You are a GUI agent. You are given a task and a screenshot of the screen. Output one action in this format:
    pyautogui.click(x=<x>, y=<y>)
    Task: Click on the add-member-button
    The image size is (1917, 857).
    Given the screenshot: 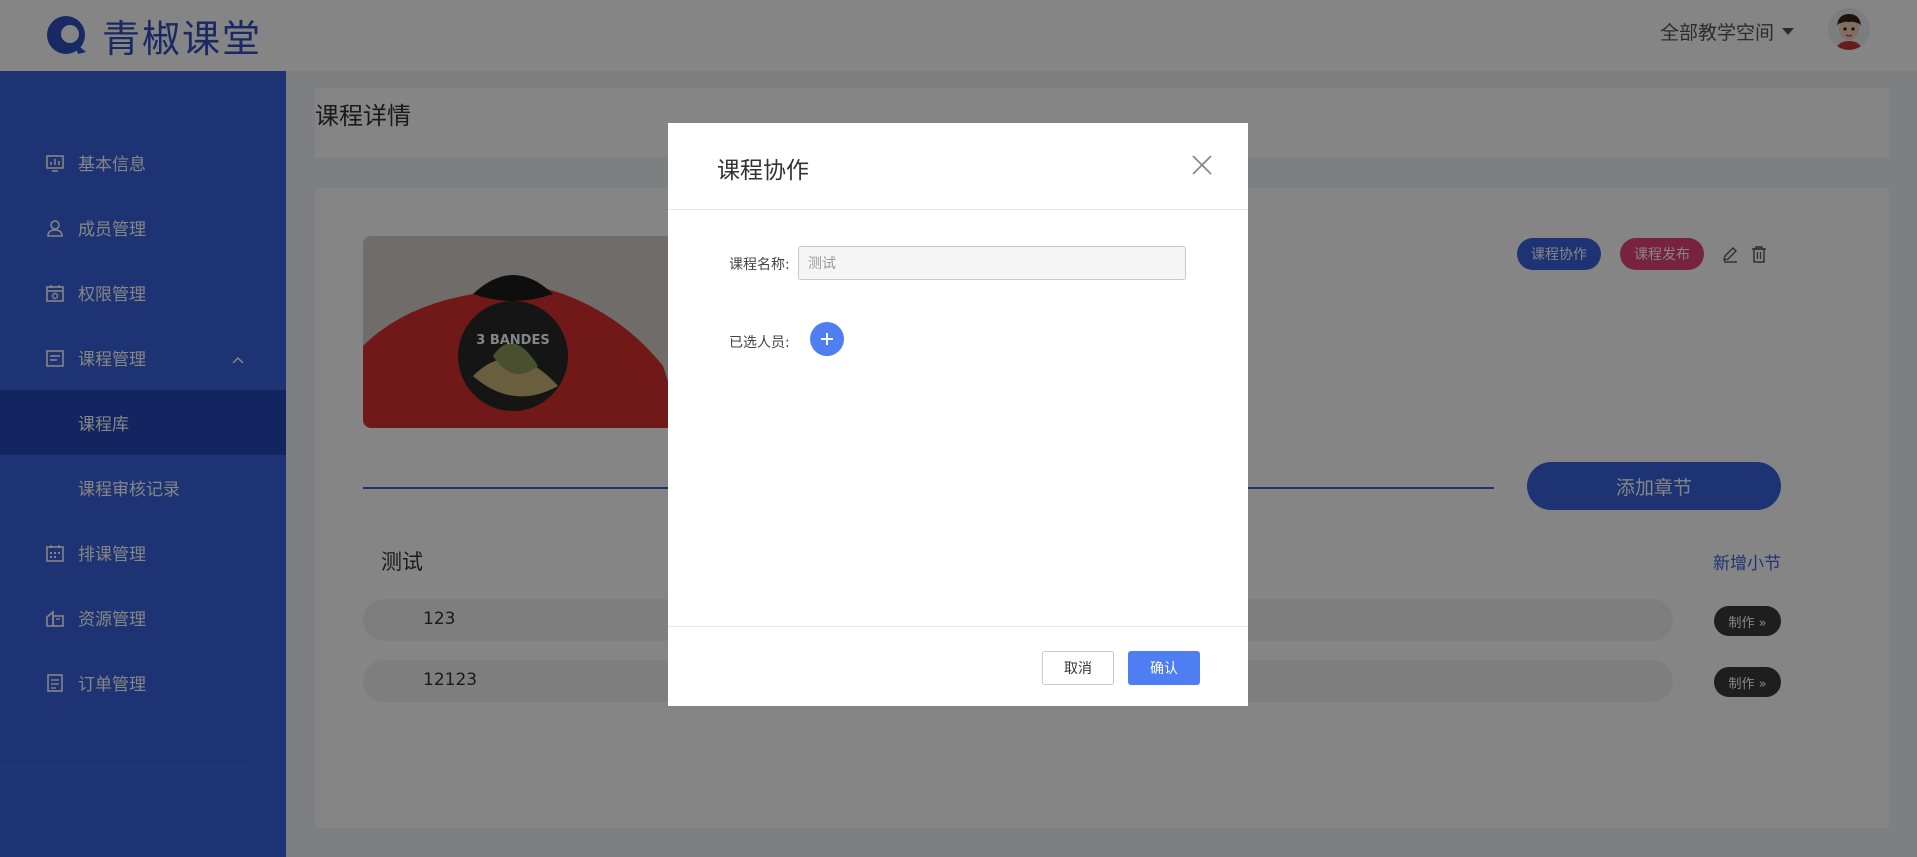 What is the action you would take?
    pyautogui.click(x=827, y=339)
    